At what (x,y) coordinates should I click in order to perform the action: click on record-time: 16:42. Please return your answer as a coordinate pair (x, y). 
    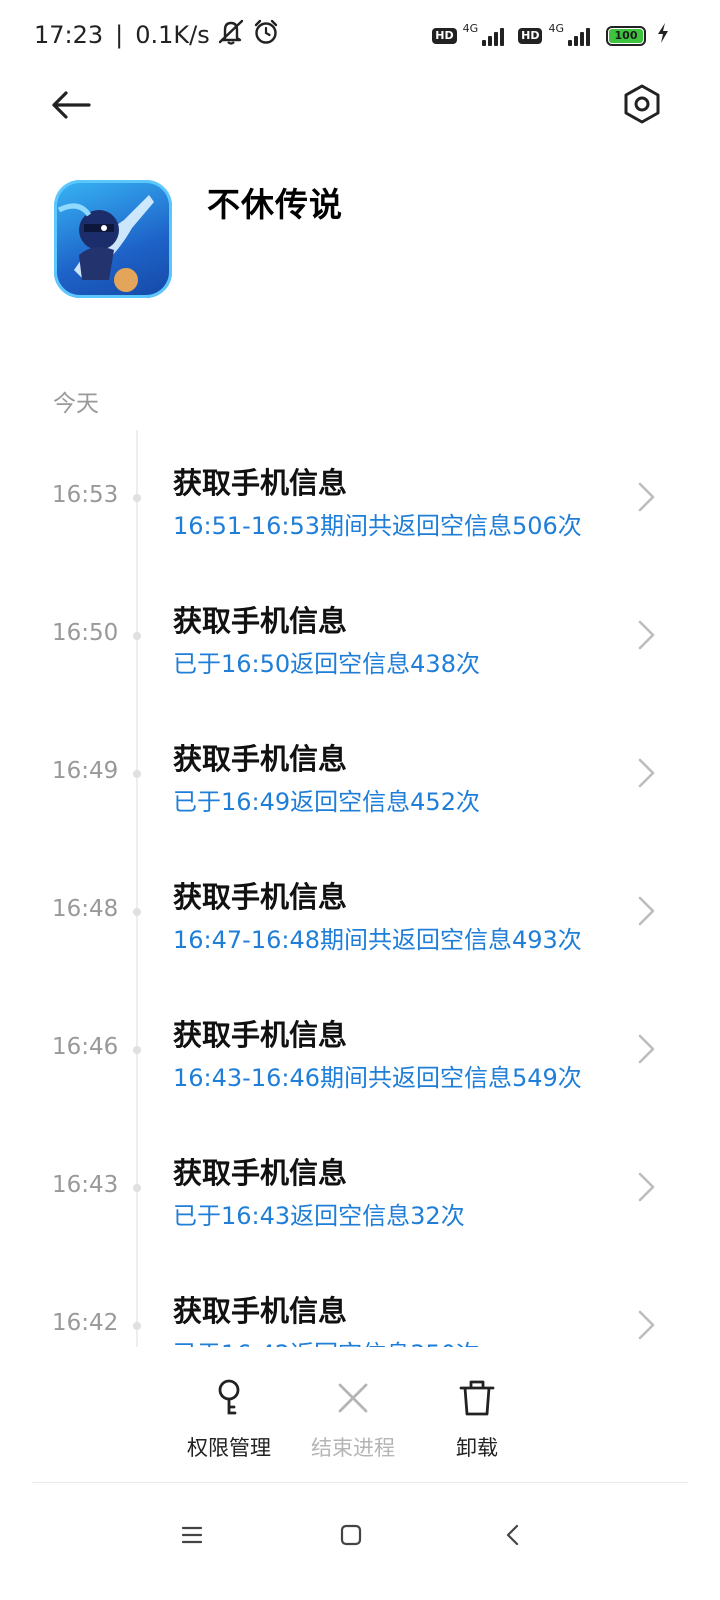
    Looking at the image, I should click on (85, 1323).